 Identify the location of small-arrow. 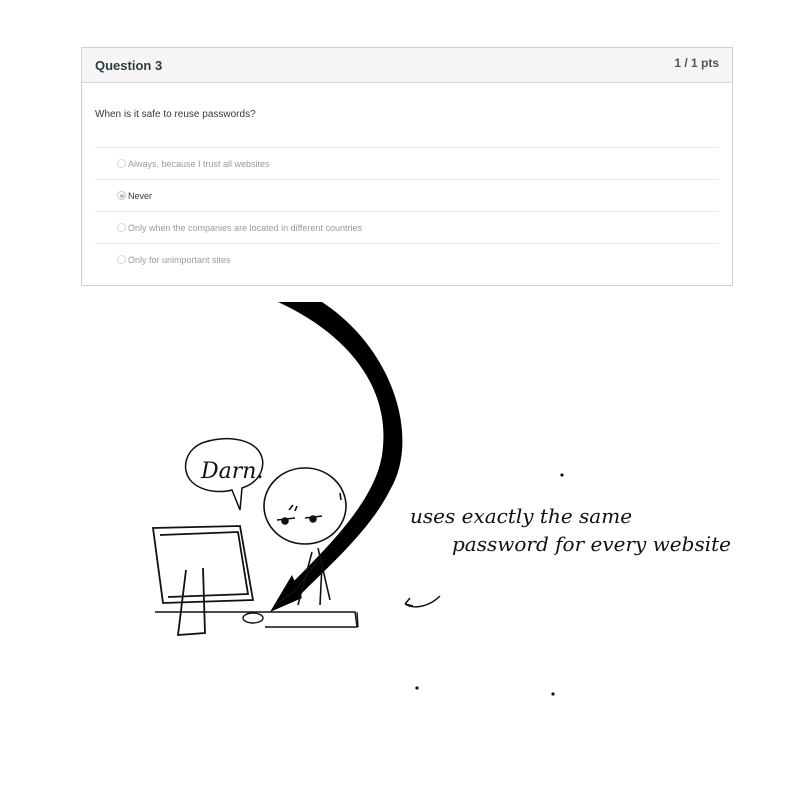
(422, 601).